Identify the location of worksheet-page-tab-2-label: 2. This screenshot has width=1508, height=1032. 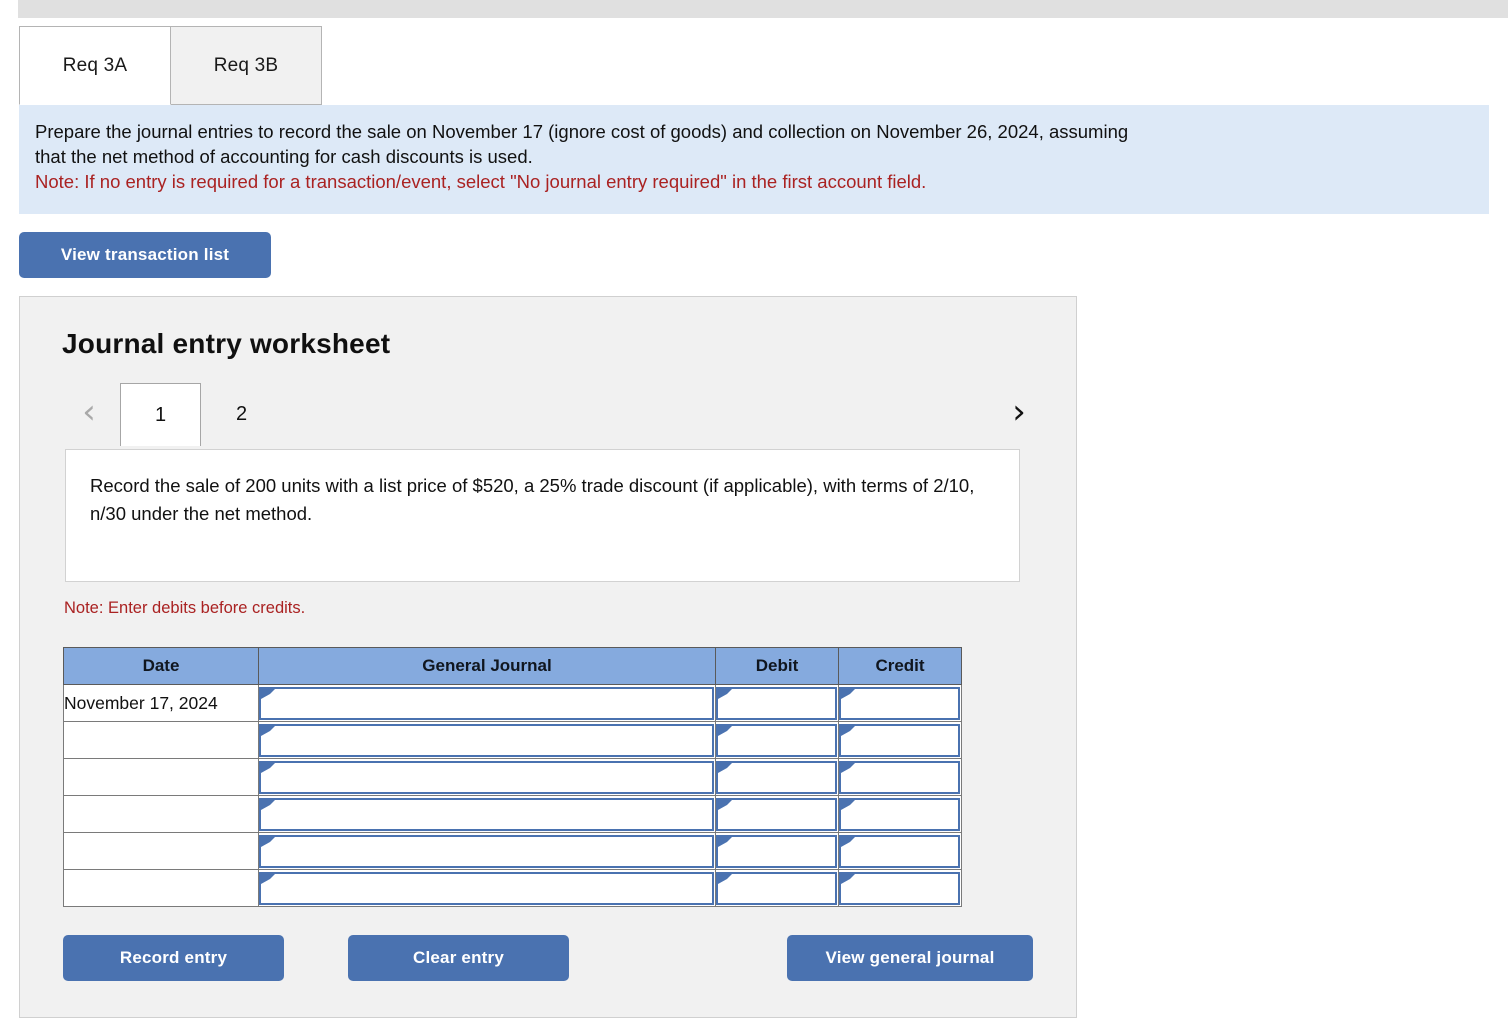
(241, 414).